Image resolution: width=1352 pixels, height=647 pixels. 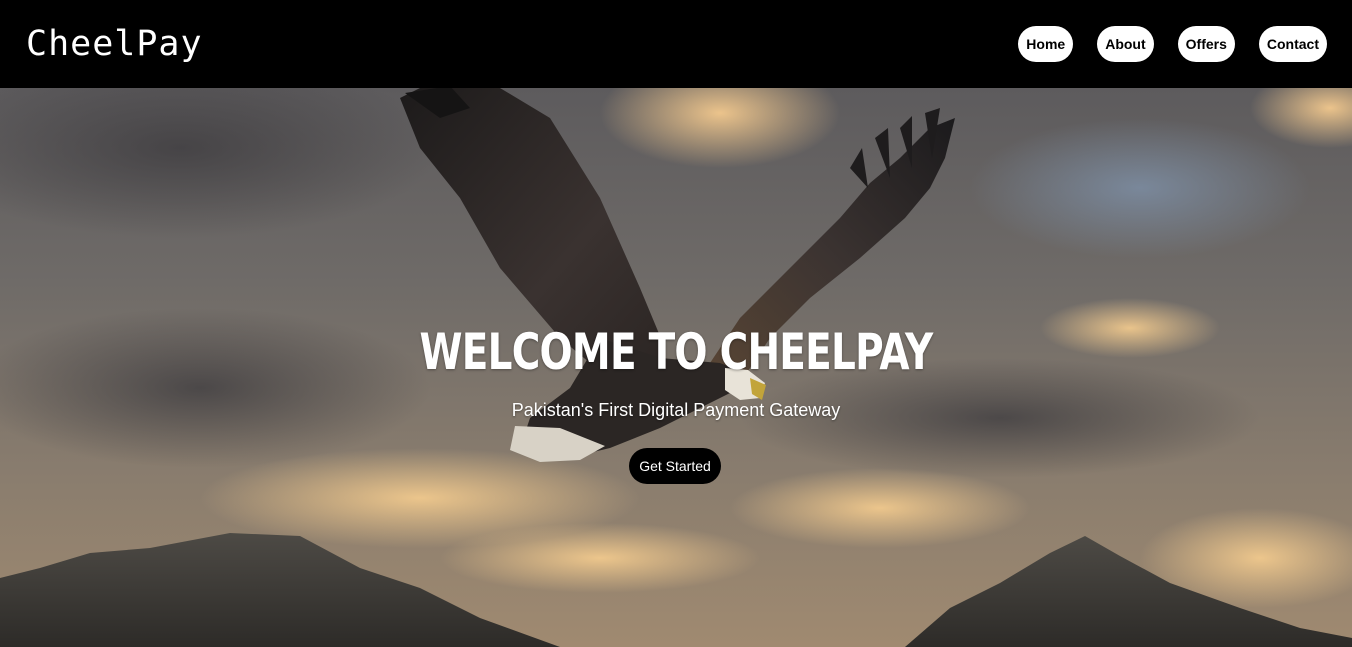 I want to click on nav-contact-button: Contact, so click(x=1292, y=44).